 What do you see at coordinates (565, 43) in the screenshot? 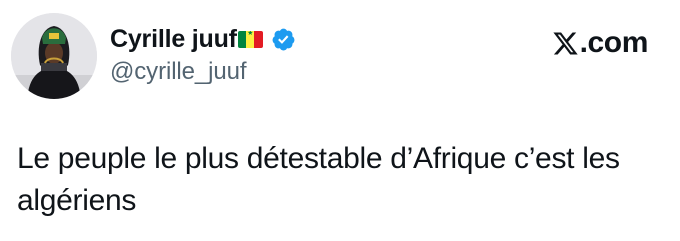
I see `x-logo-icon` at bounding box center [565, 43].